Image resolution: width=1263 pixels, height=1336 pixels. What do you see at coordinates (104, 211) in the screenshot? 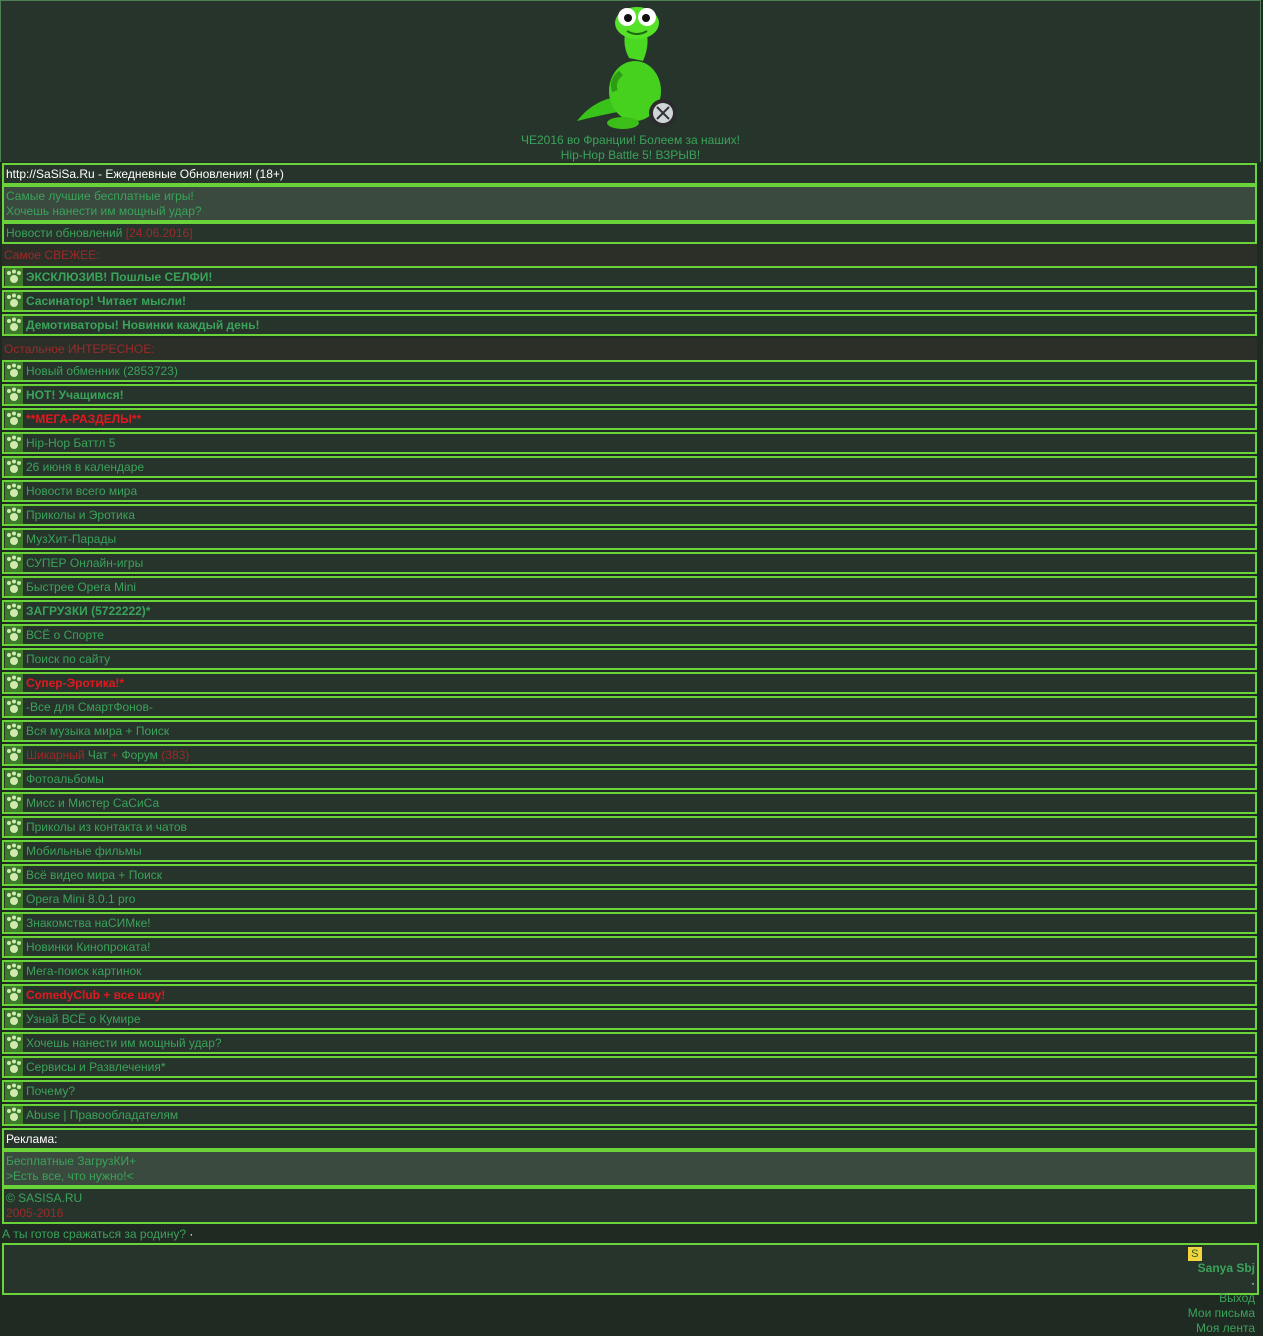
I see `promo-link-strike: Хочешь нанести им мощный удар?` at bounding box center [104, 211].